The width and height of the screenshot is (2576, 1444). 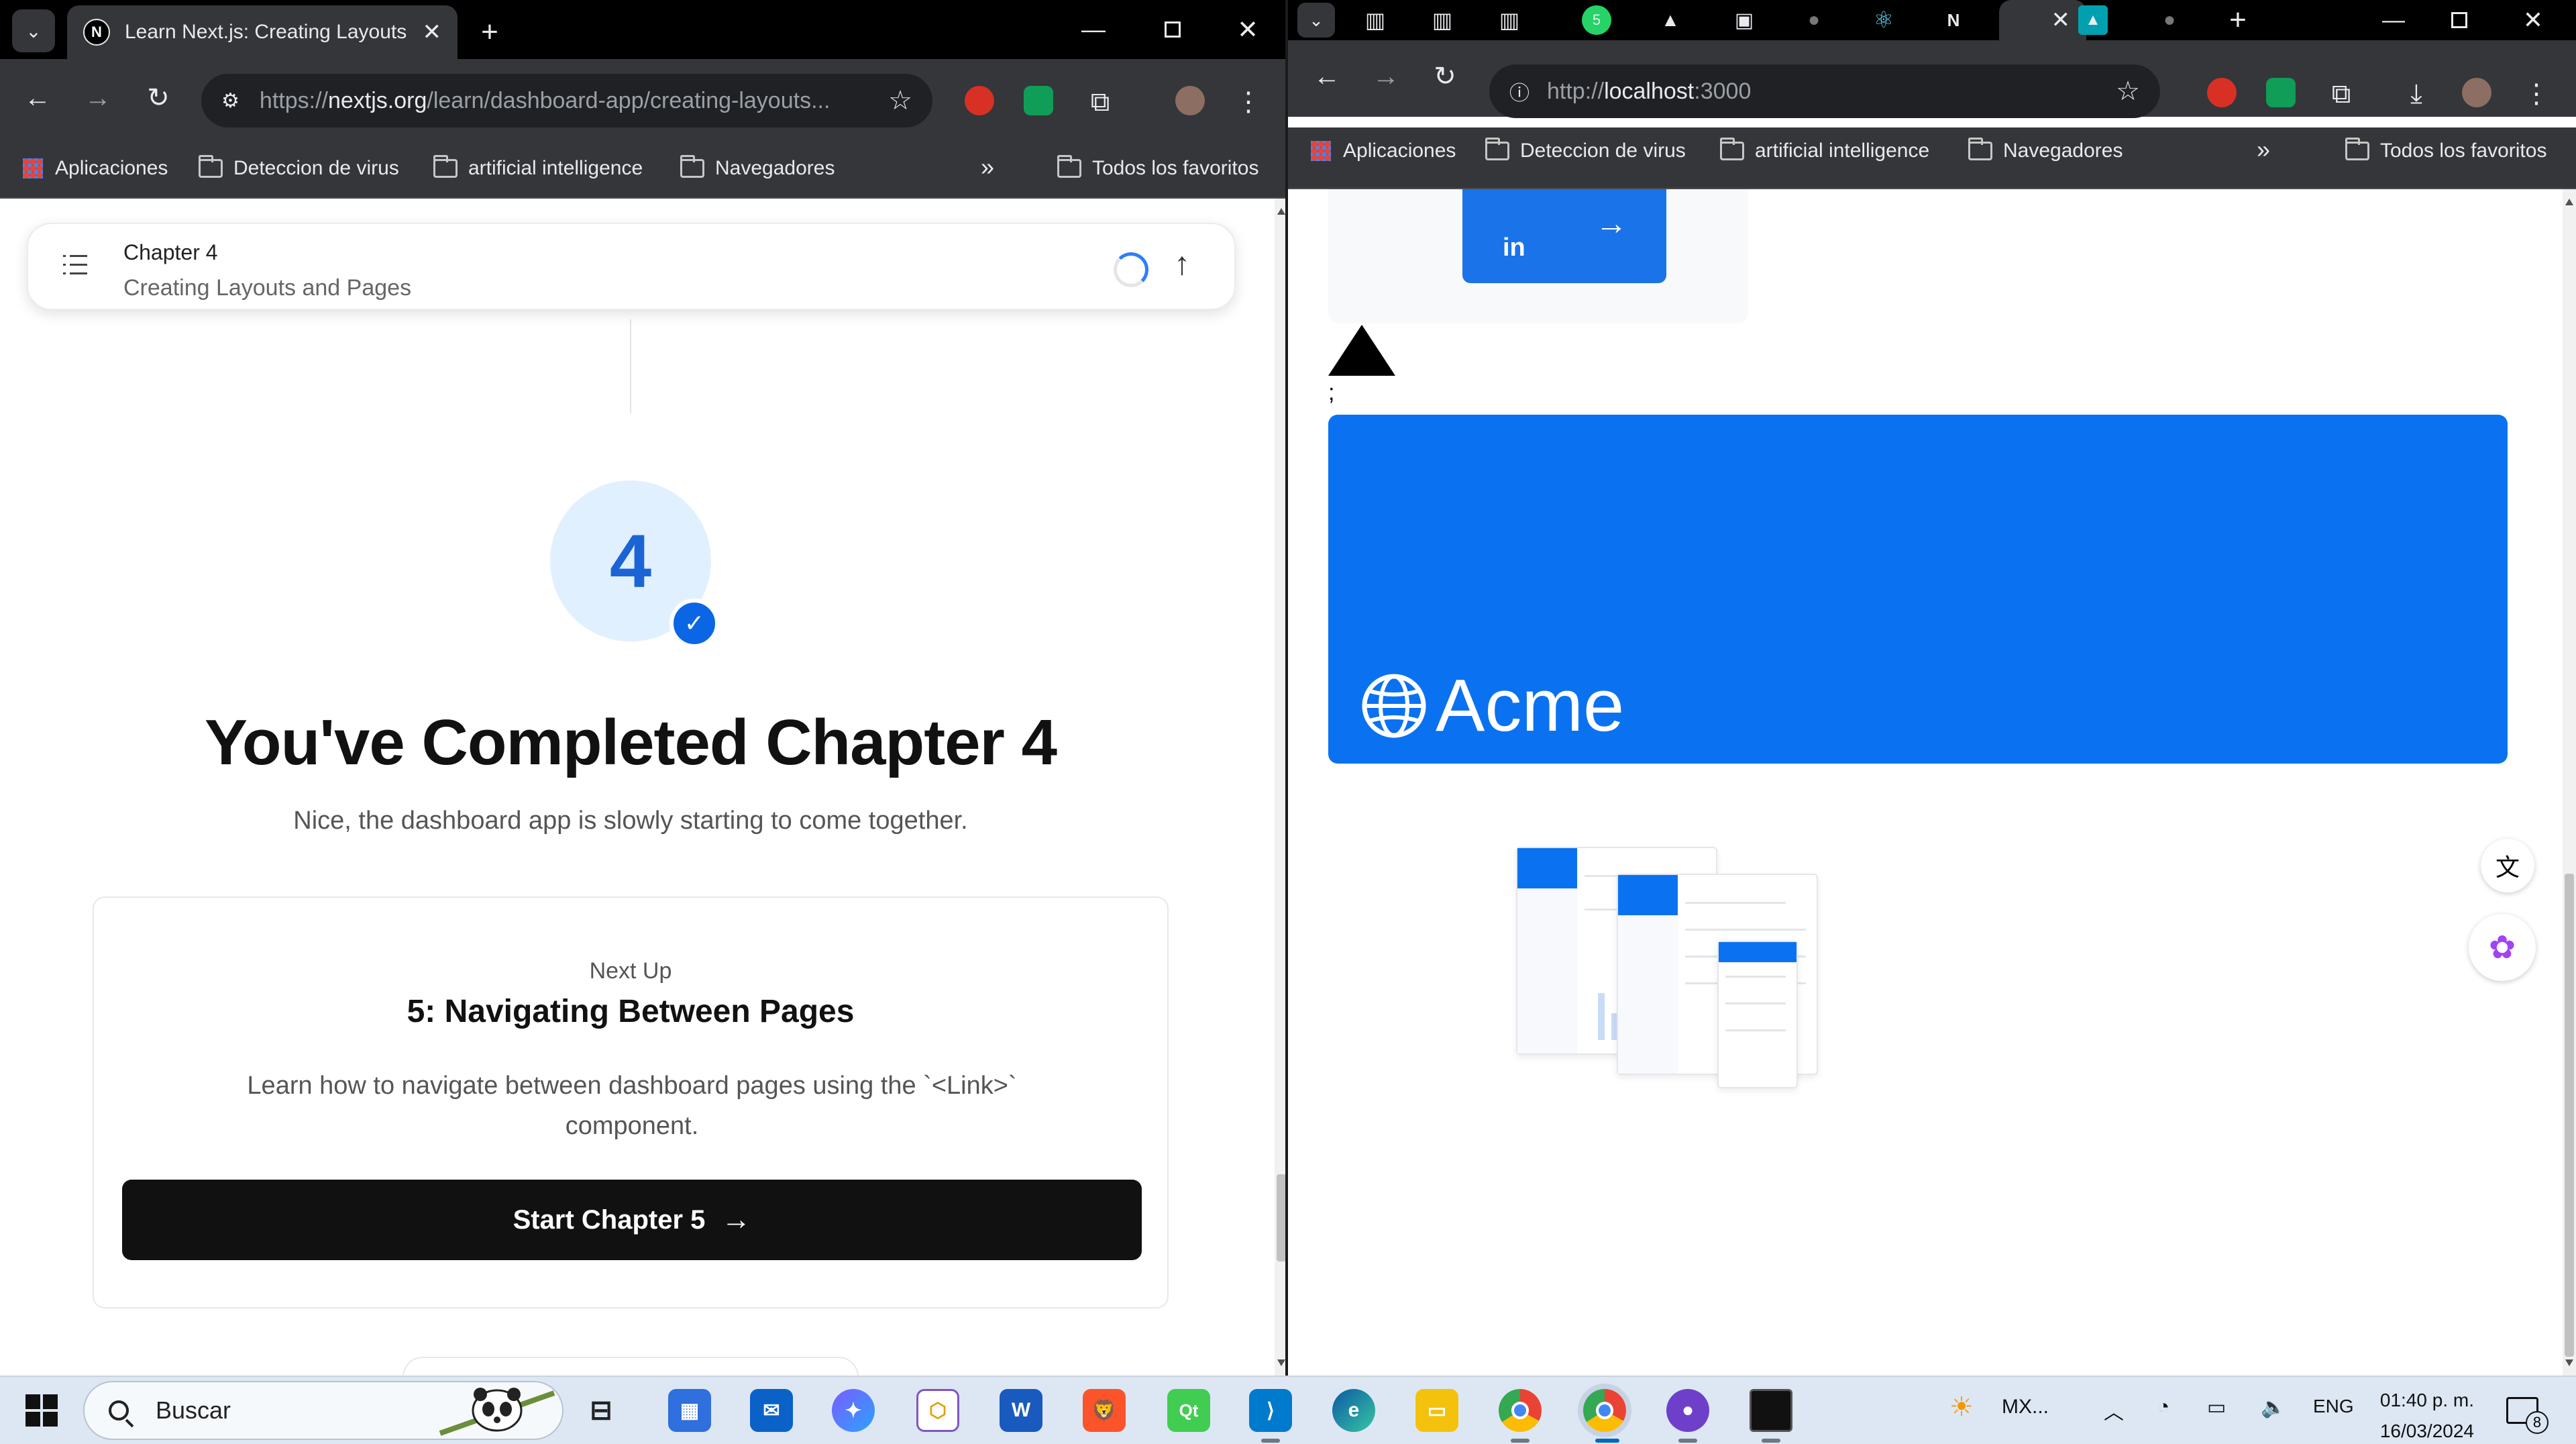 What do you see at coordinates (632, 1220) in the screenshot?
I see `start-chapter-button: Start Chapter 5 →` at bounding box center [632, 1220].